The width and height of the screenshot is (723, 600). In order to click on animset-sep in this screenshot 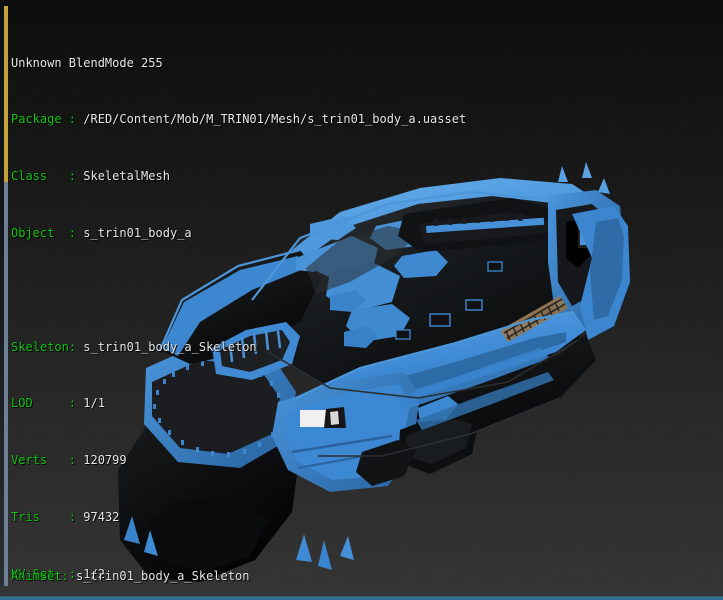, I will do `click(72, 576)`.